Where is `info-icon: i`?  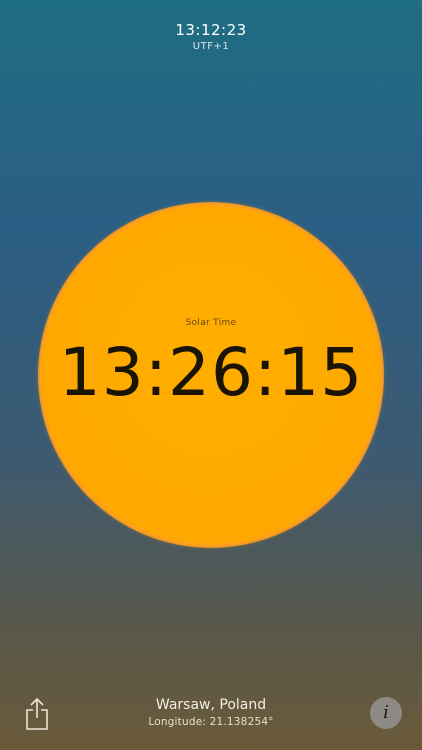
info-icon: i is located at coordinates (386, 712).